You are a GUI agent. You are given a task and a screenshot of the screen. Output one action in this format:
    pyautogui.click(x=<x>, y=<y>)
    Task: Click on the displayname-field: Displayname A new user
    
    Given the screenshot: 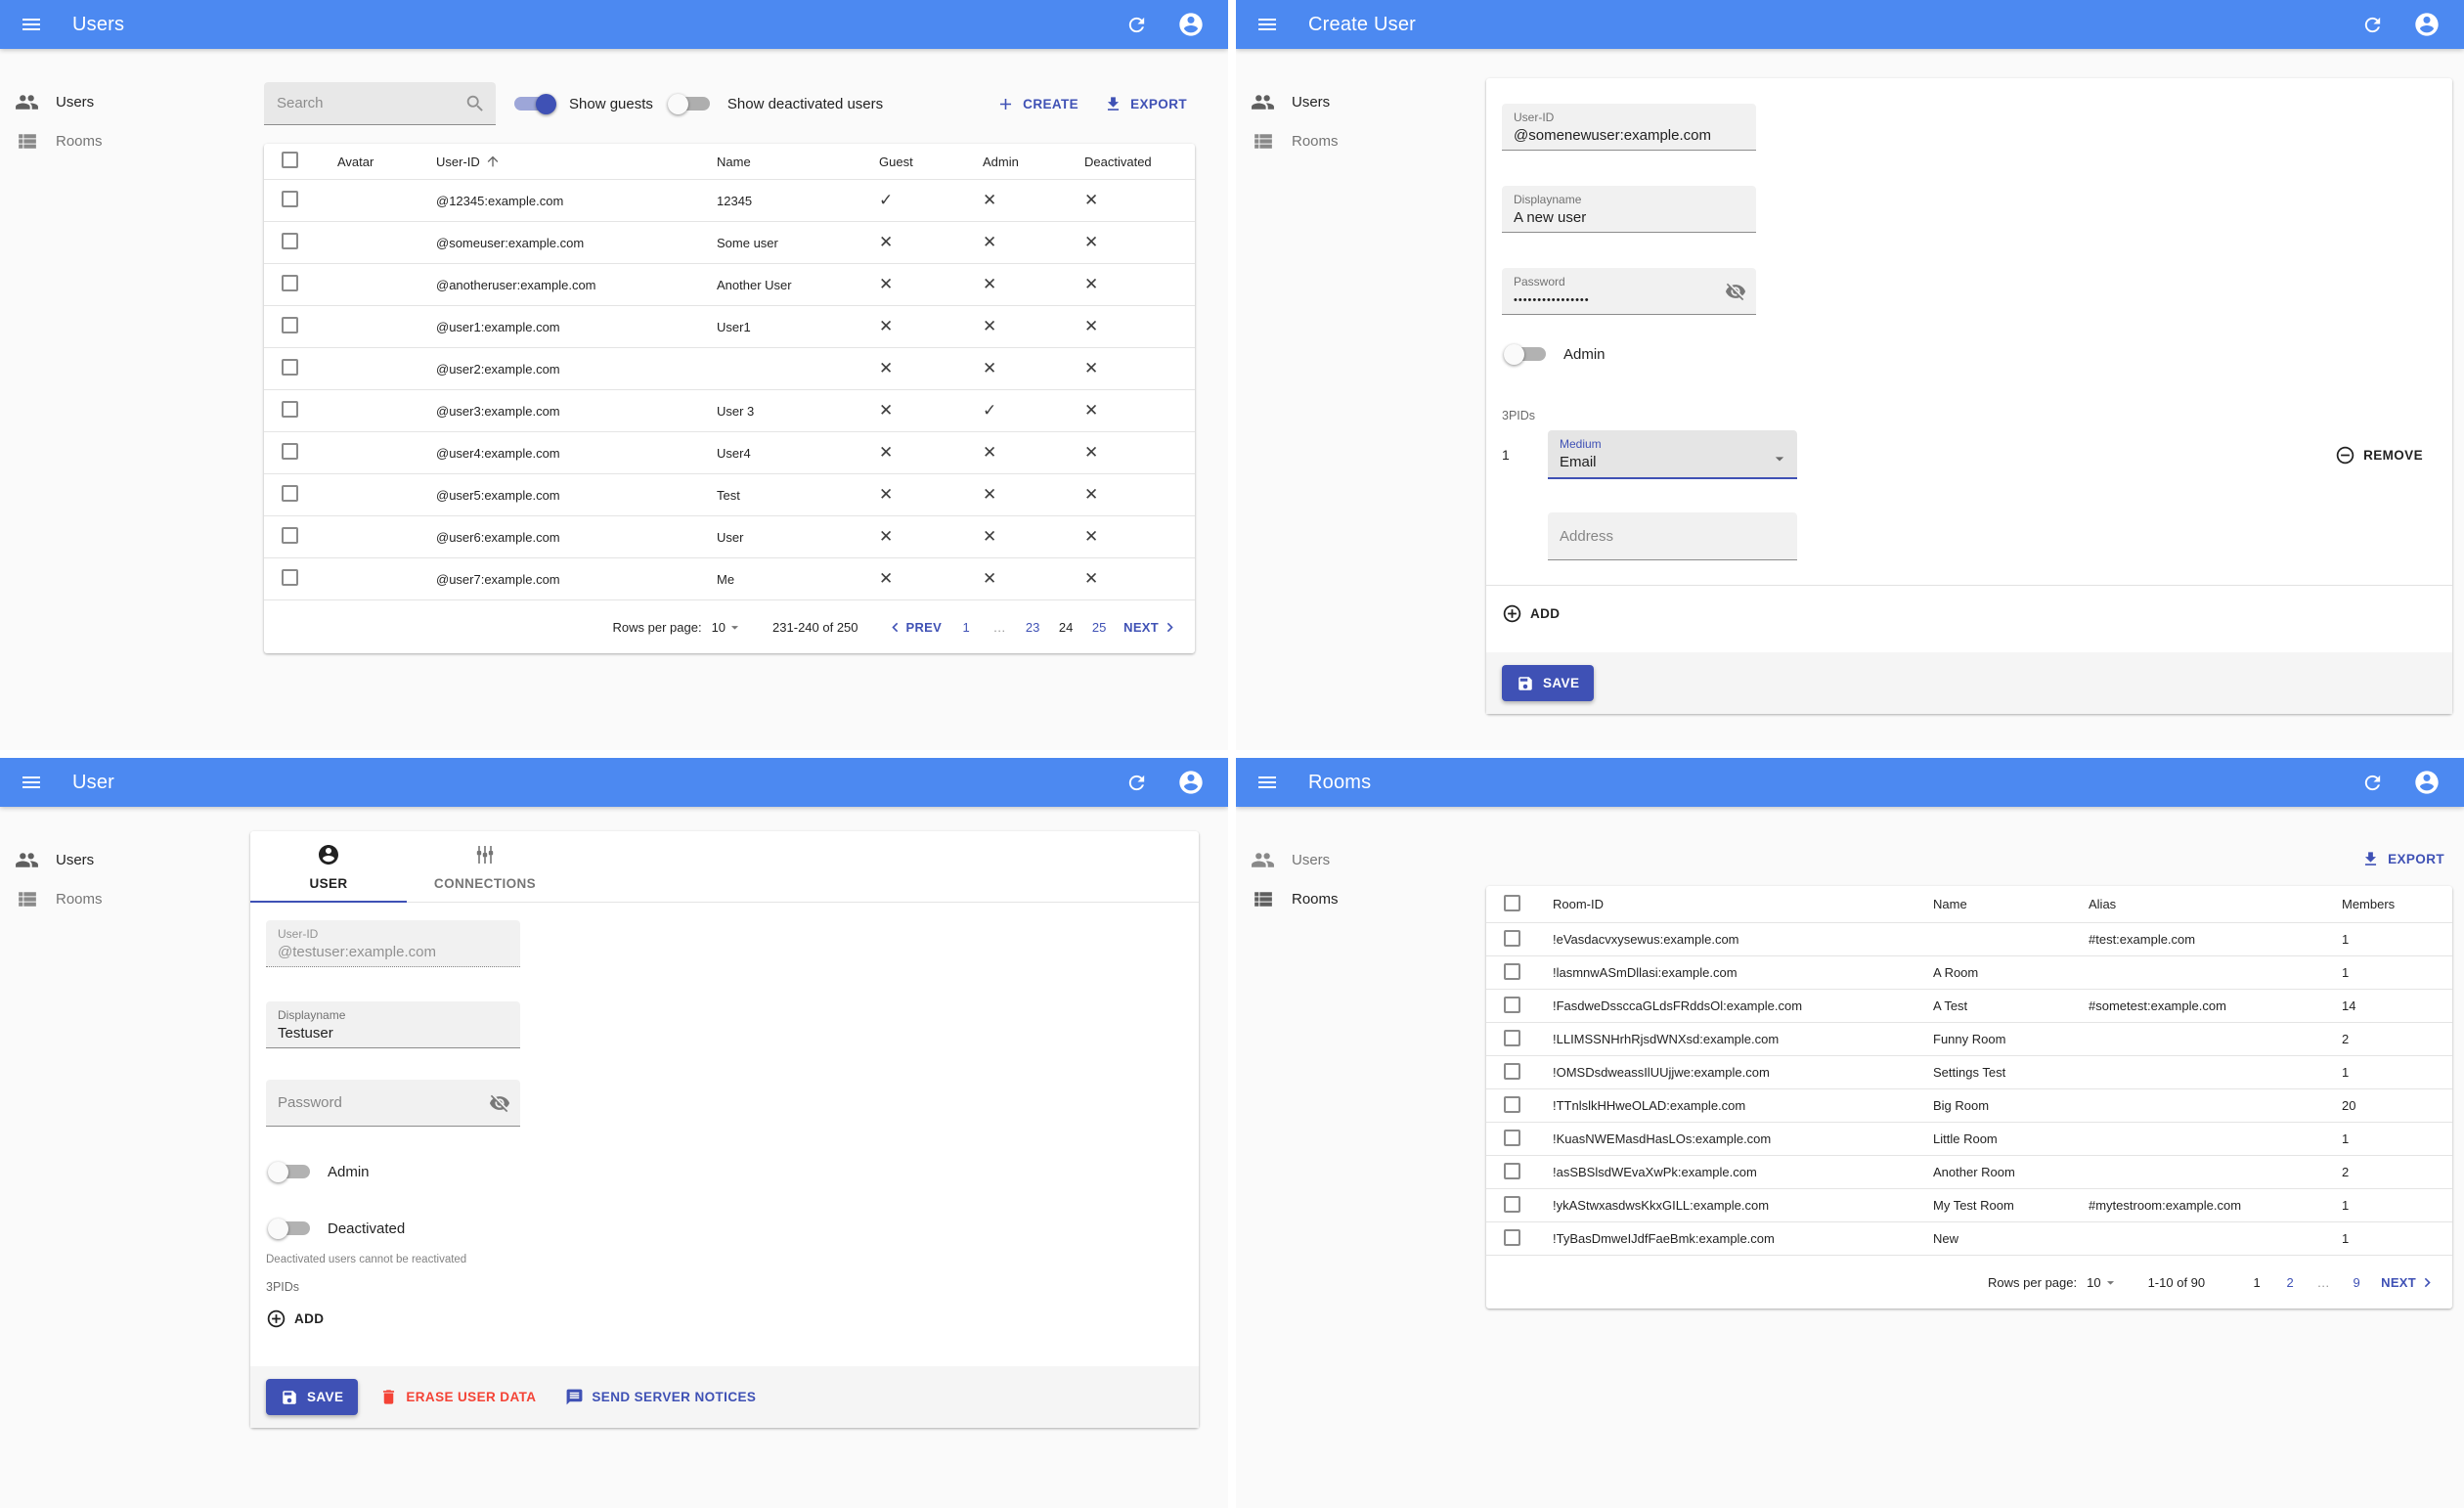 What is the action you would take?
    pyautogui.click(x=1629, y=209)
    